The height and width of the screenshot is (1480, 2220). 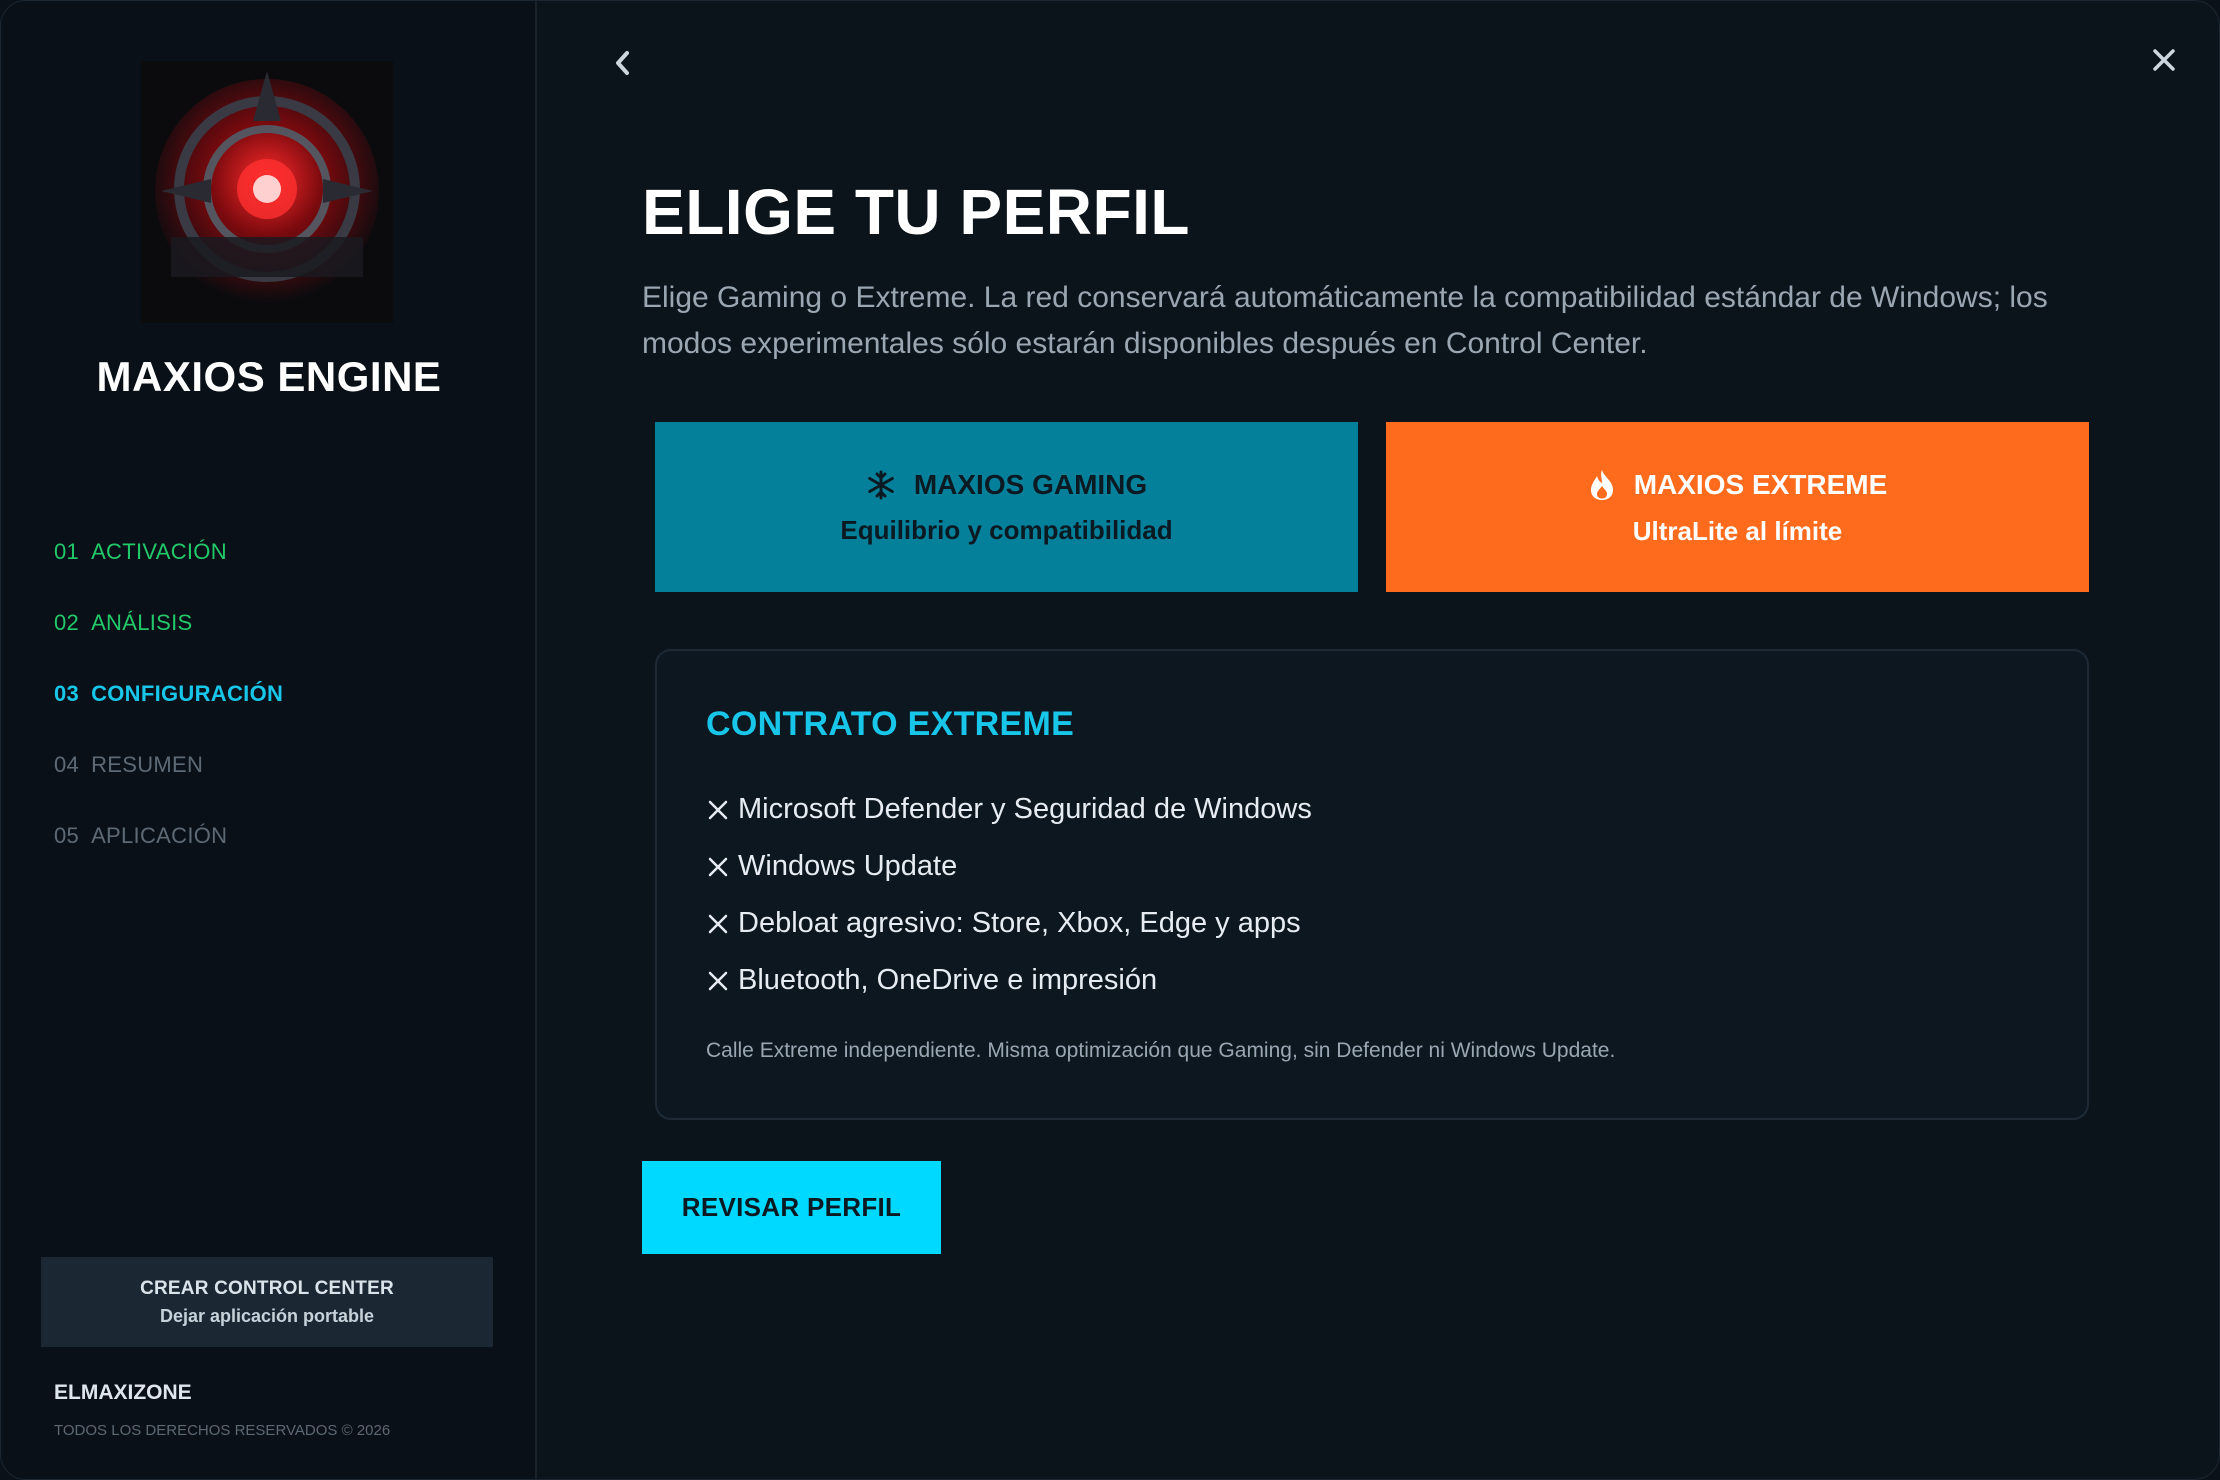 I want to click on close-button, so click(x=2164, y=60).